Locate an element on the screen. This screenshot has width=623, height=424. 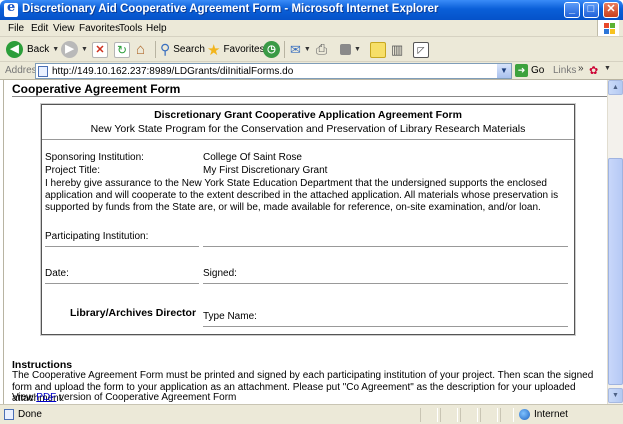
search-button: ⚲ Search is located at coordinates (182, 49).